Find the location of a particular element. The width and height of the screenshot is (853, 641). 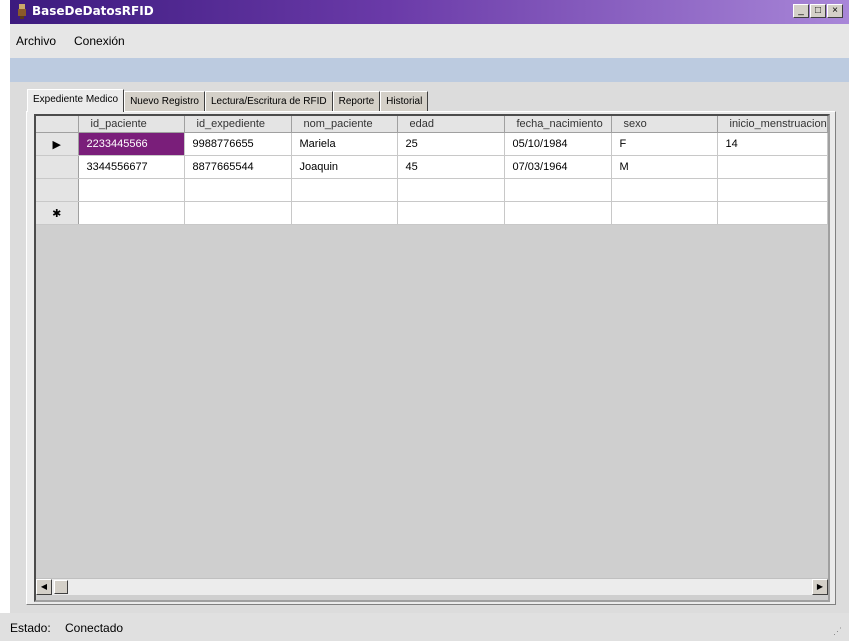

grid-cell: 25 is located at coordinates (451, 144).